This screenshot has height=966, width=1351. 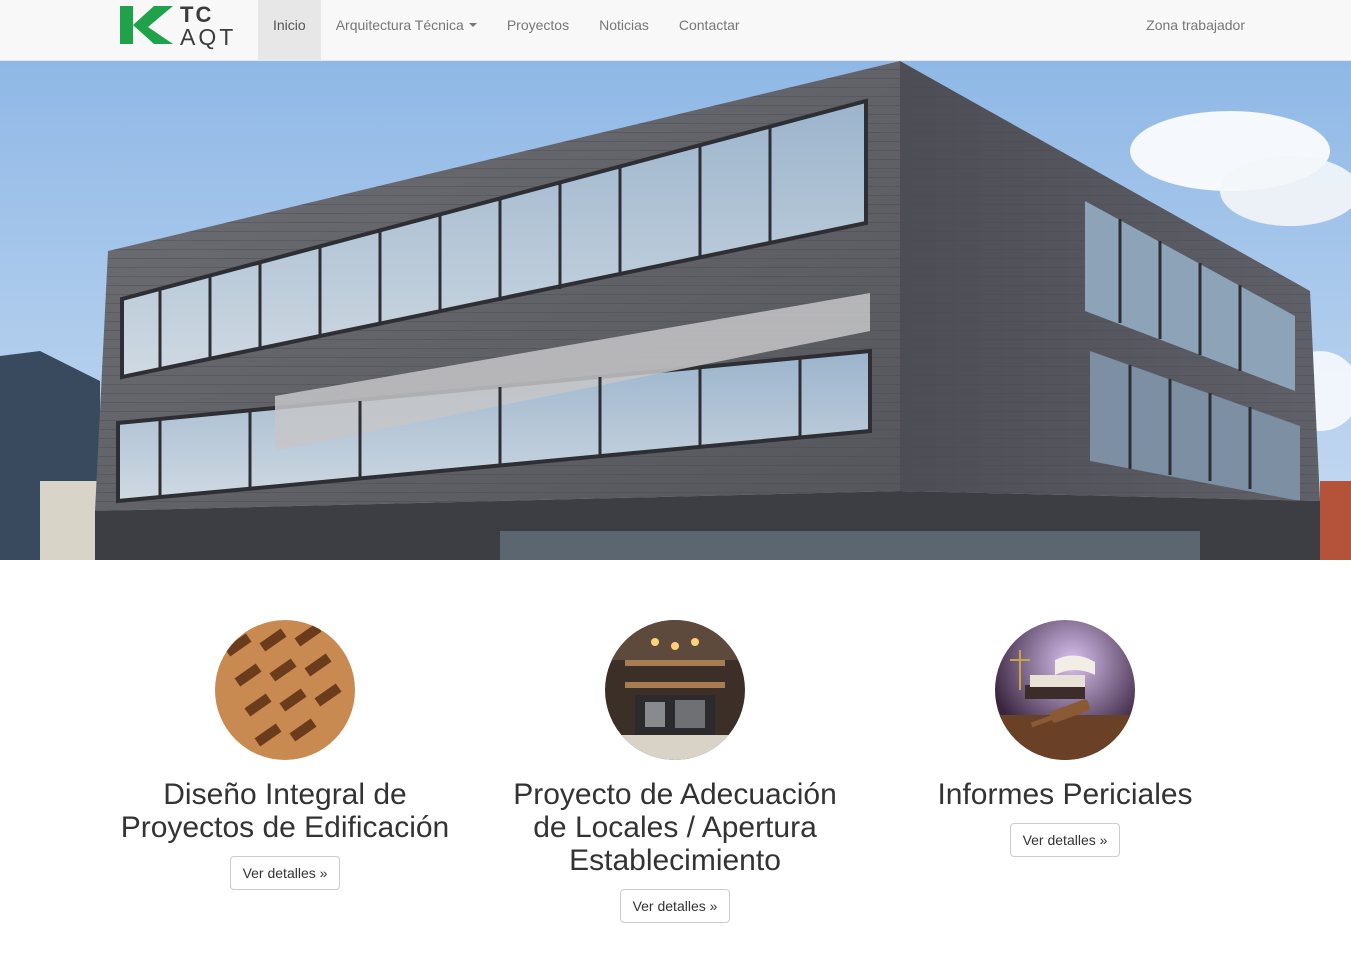 I want to click on nav-item-noticias: Noticias, so click(x=624, y=30).